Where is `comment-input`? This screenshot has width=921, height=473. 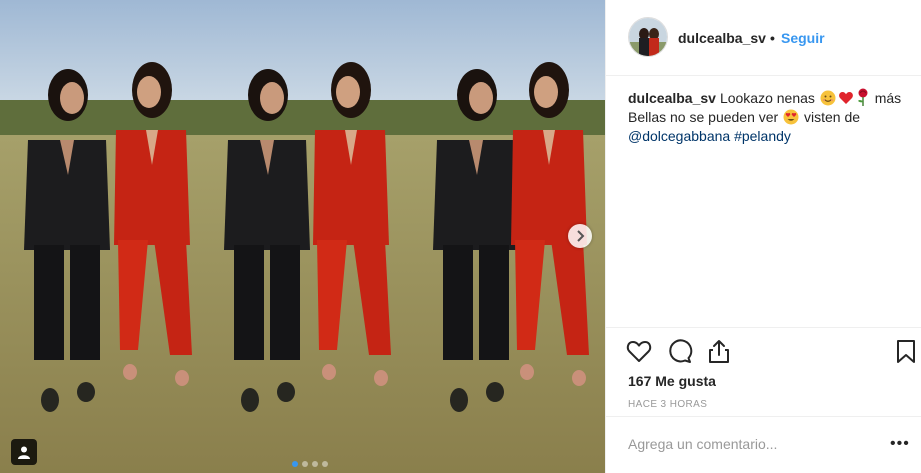
comment-input is located at coordinates (748, 444).